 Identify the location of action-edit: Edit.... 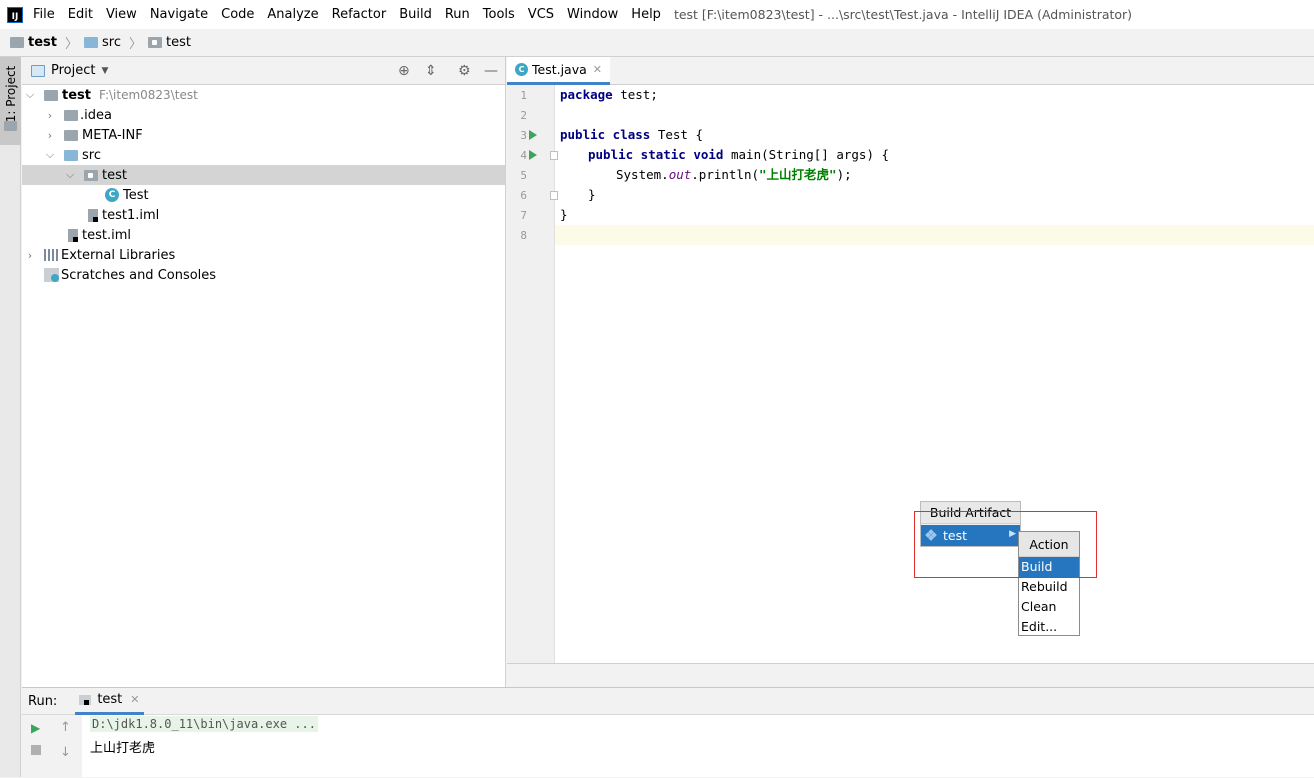
(1049, 627).